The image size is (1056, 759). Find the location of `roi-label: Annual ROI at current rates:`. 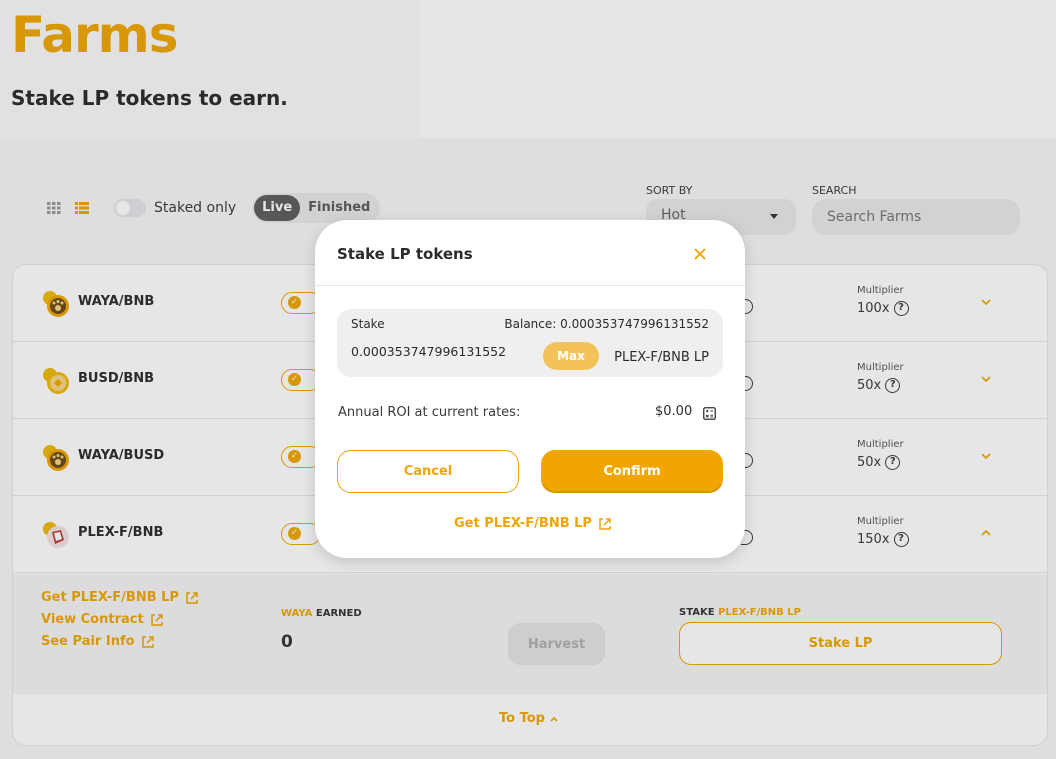

roi-label: Annual ROI at current rates: is located at coordinates (429, 412).